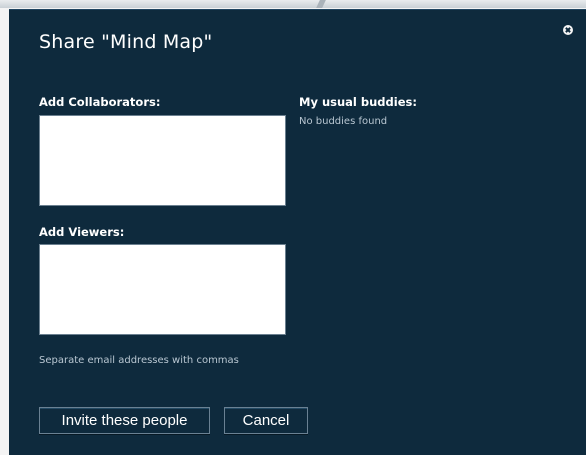 This screenshot has height=455, width=586. What do you see at coordinates (358, 102) in the screenshot?
I see `buddies-label: My usual buddies:` at bounding box center [358, 102].